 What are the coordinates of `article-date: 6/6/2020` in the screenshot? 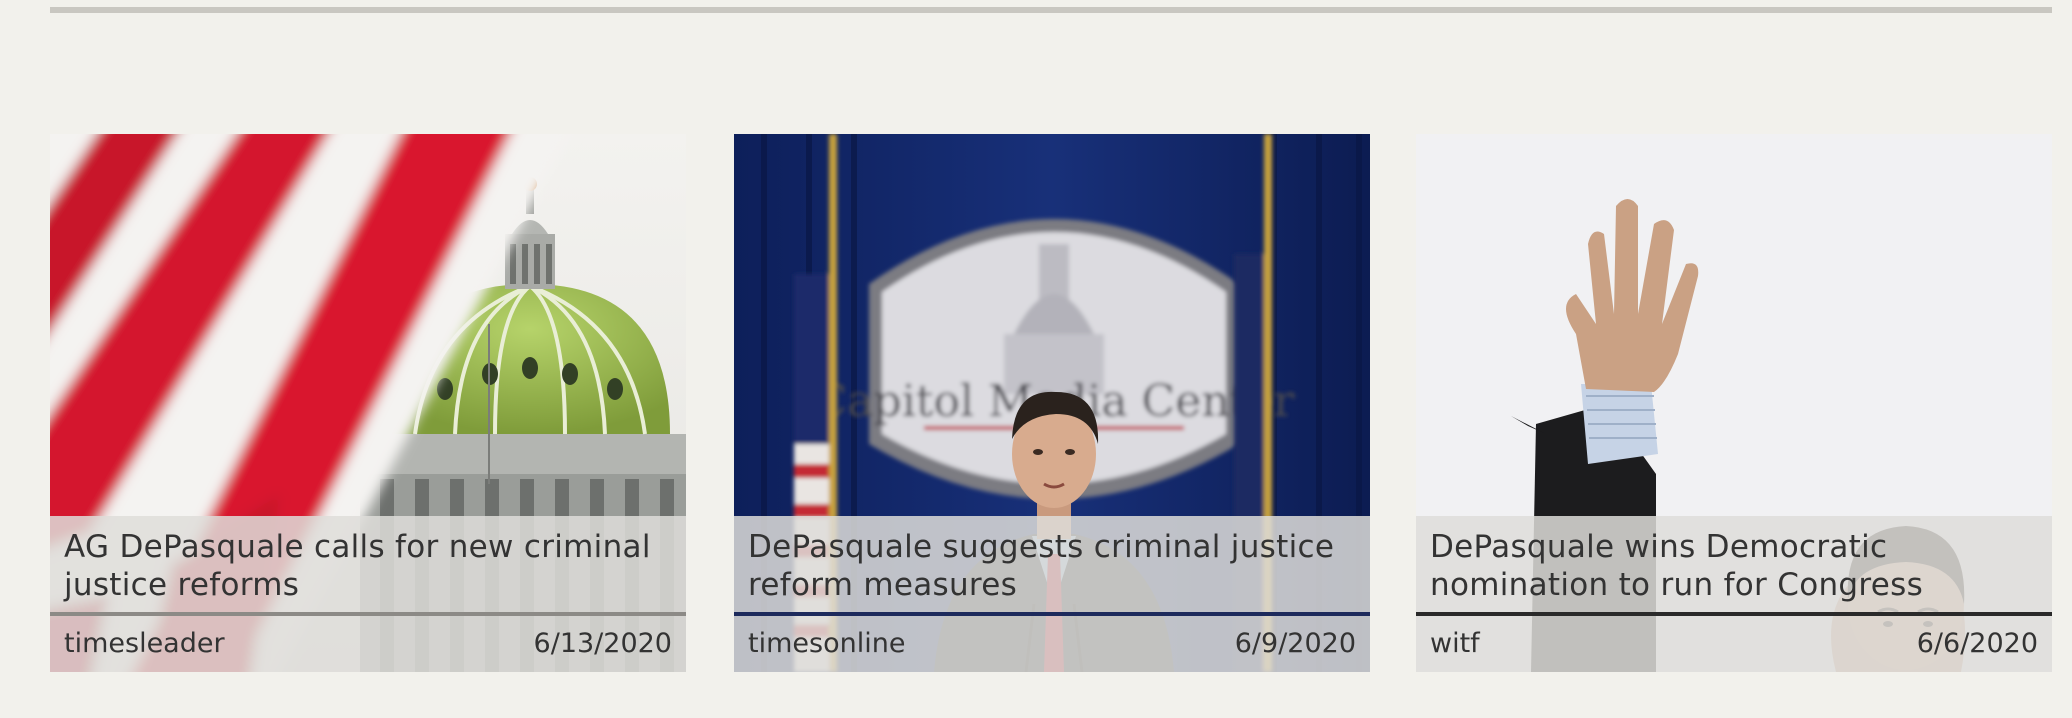 It's located at (1977, 643).